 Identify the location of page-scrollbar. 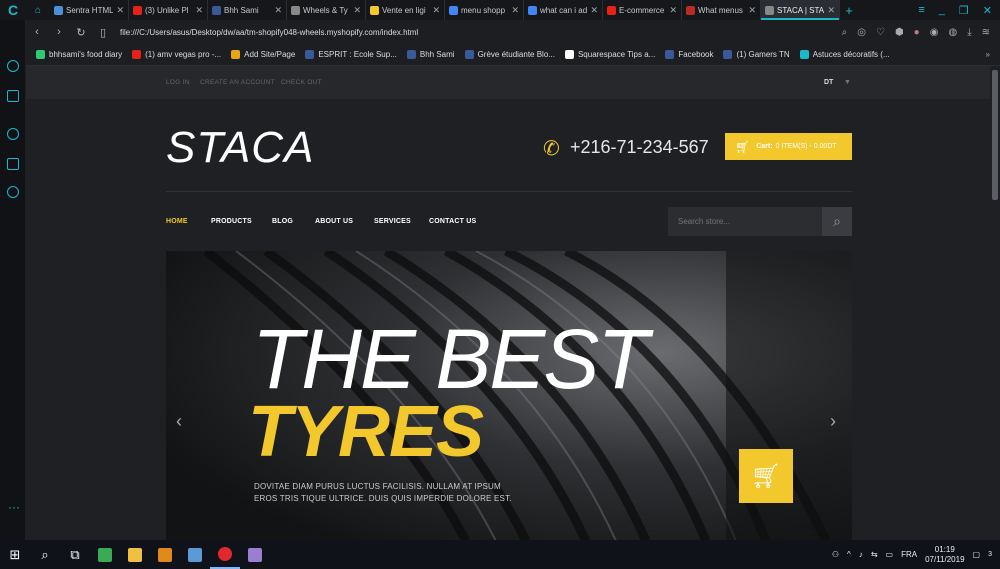
(995, 303).